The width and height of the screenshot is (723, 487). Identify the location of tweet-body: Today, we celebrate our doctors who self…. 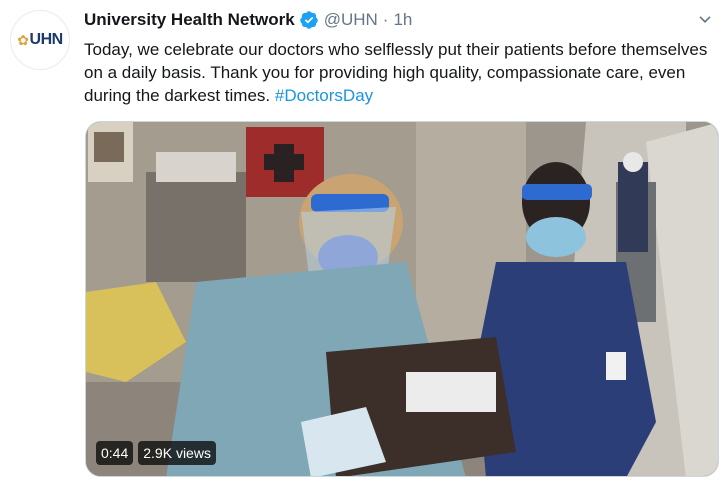
(396, 72).